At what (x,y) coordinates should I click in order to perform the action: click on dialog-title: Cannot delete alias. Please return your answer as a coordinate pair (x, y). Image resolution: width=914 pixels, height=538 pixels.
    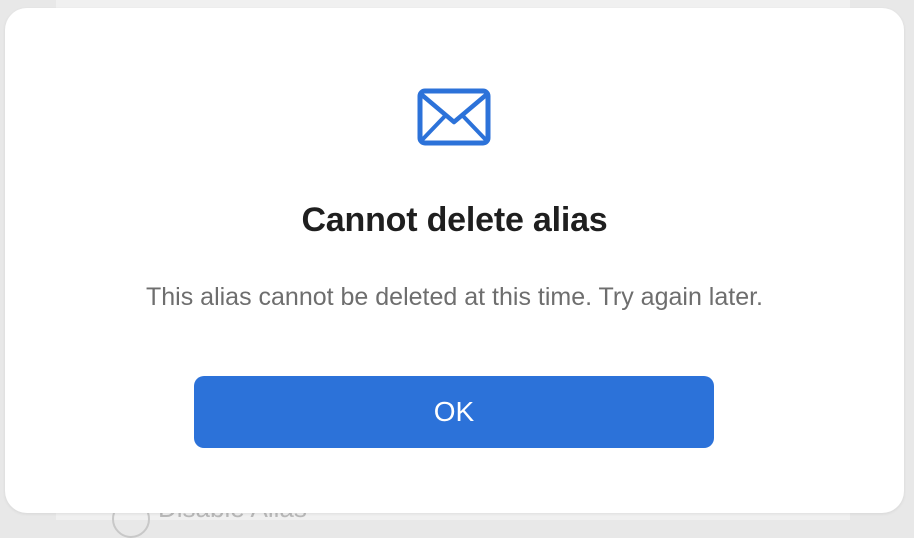
    Looking at the image, I should click on (454, 220).